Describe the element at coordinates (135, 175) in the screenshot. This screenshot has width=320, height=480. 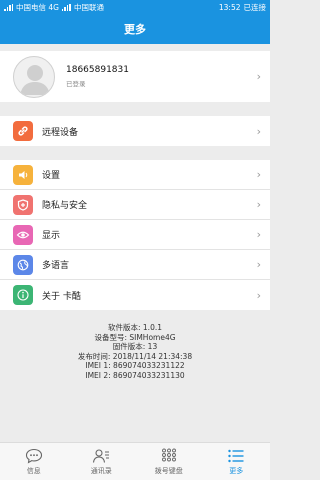
I see `menu-item-settings: 设置 ›` at that location.